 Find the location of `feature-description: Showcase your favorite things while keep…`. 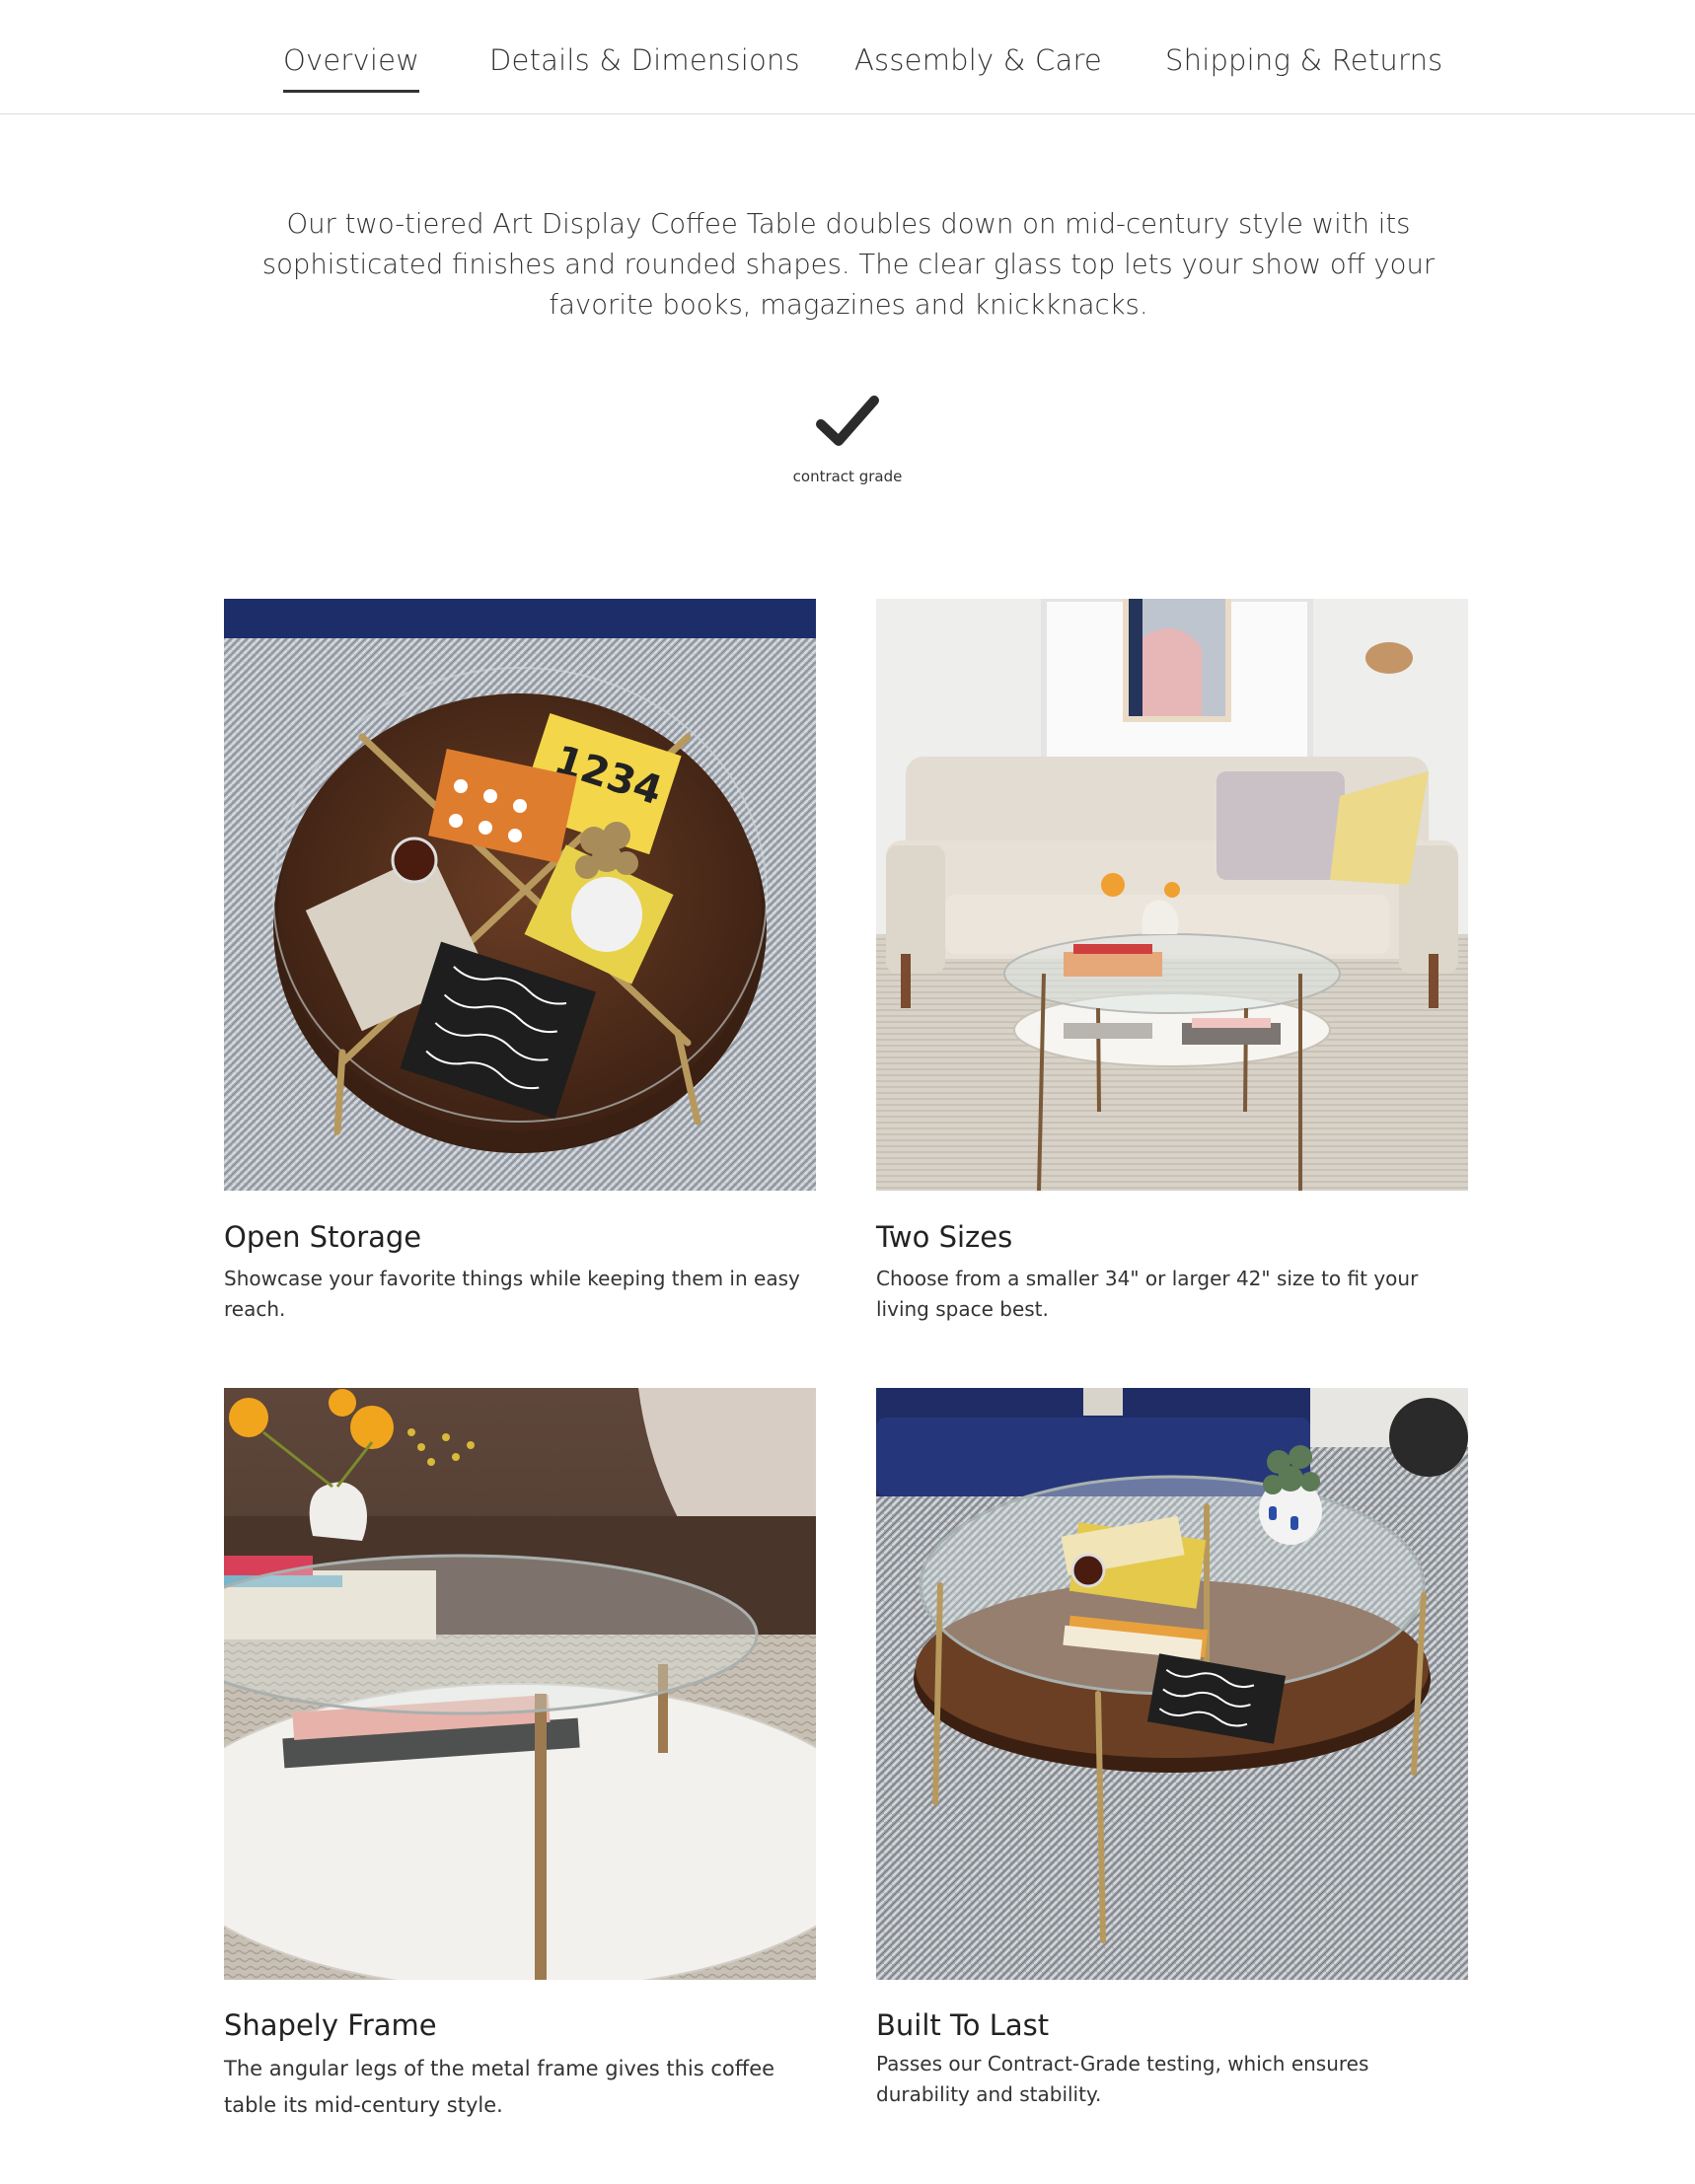

feature-description: Showcase your favorite things while keep… is located at coordinates (512, 1294).